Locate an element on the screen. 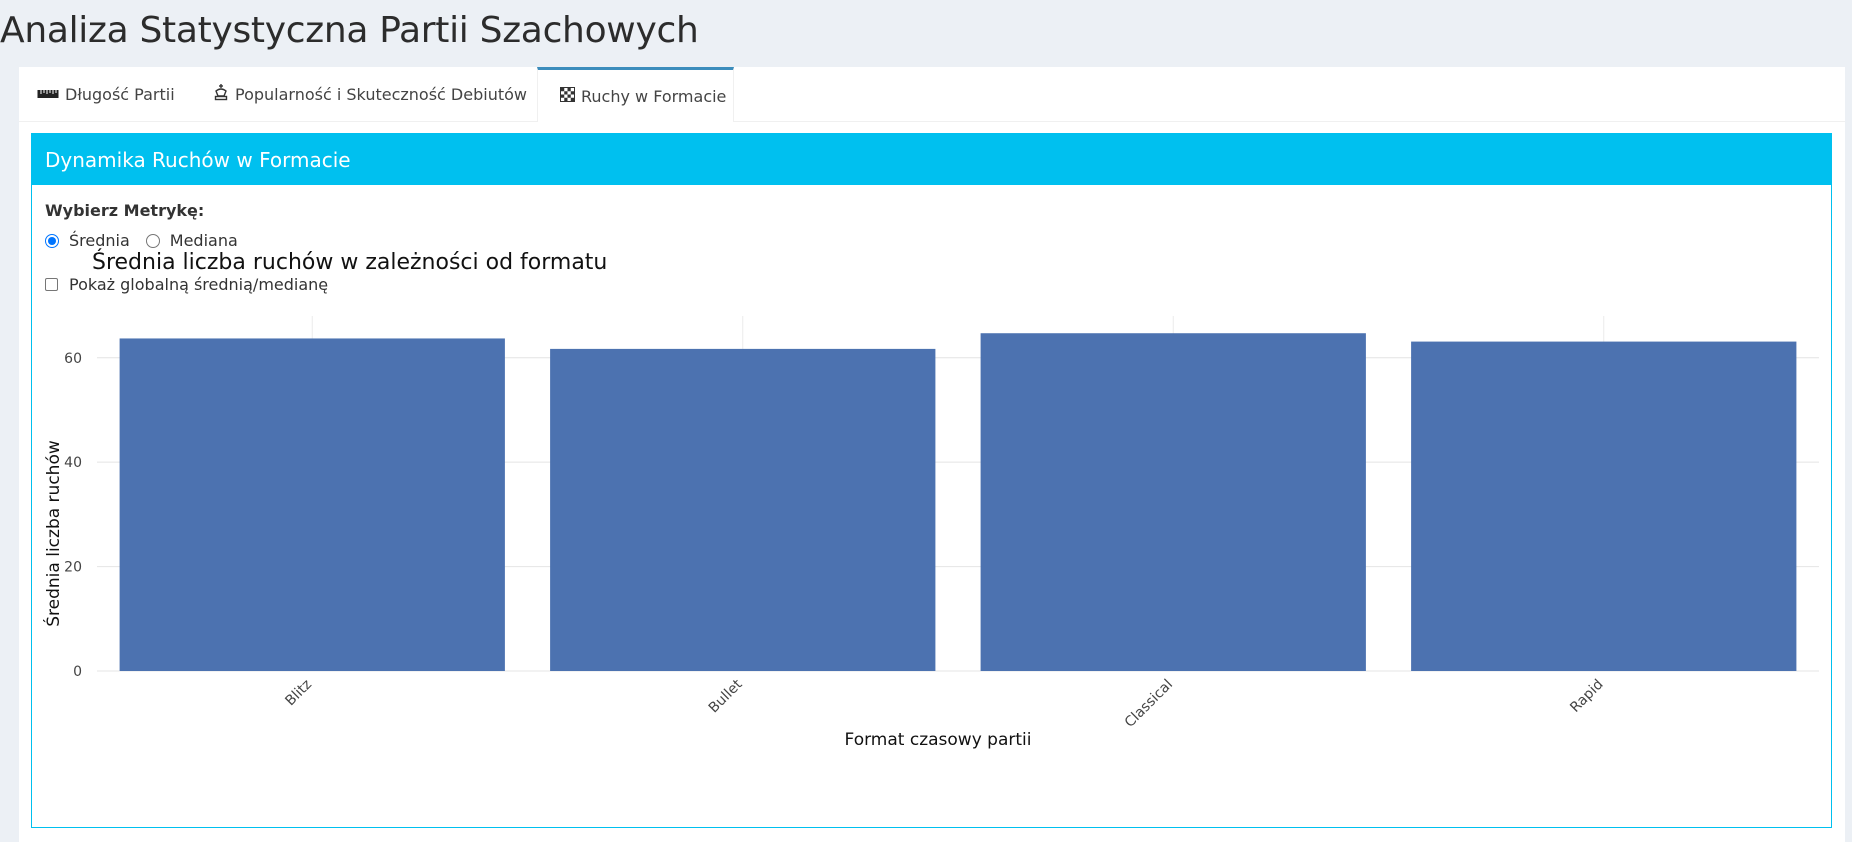 This screenshot has width=1852, height=842. x-tick-label: Rapid is located at coordinates (1586, 696).